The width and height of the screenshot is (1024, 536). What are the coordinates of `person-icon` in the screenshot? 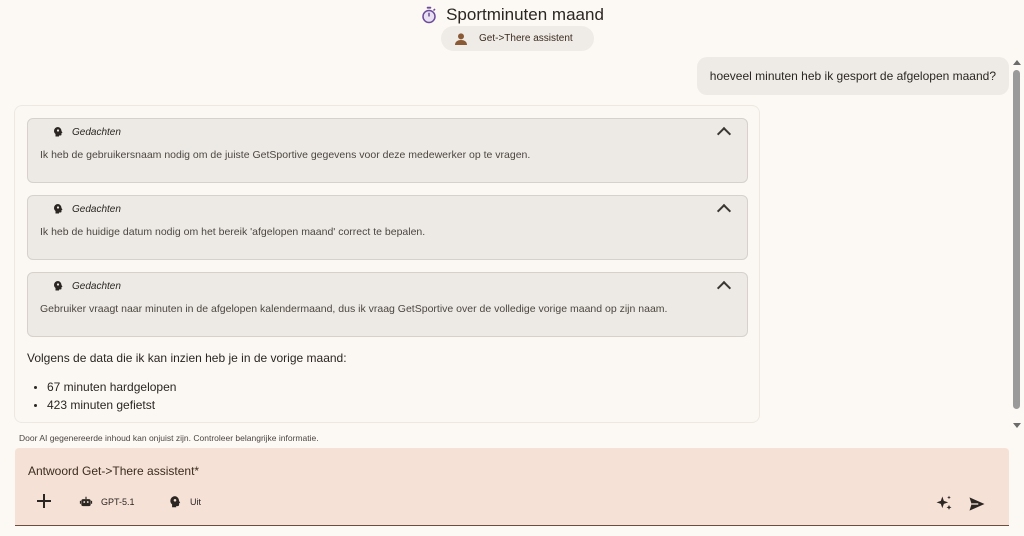 It's located at (461, 38).